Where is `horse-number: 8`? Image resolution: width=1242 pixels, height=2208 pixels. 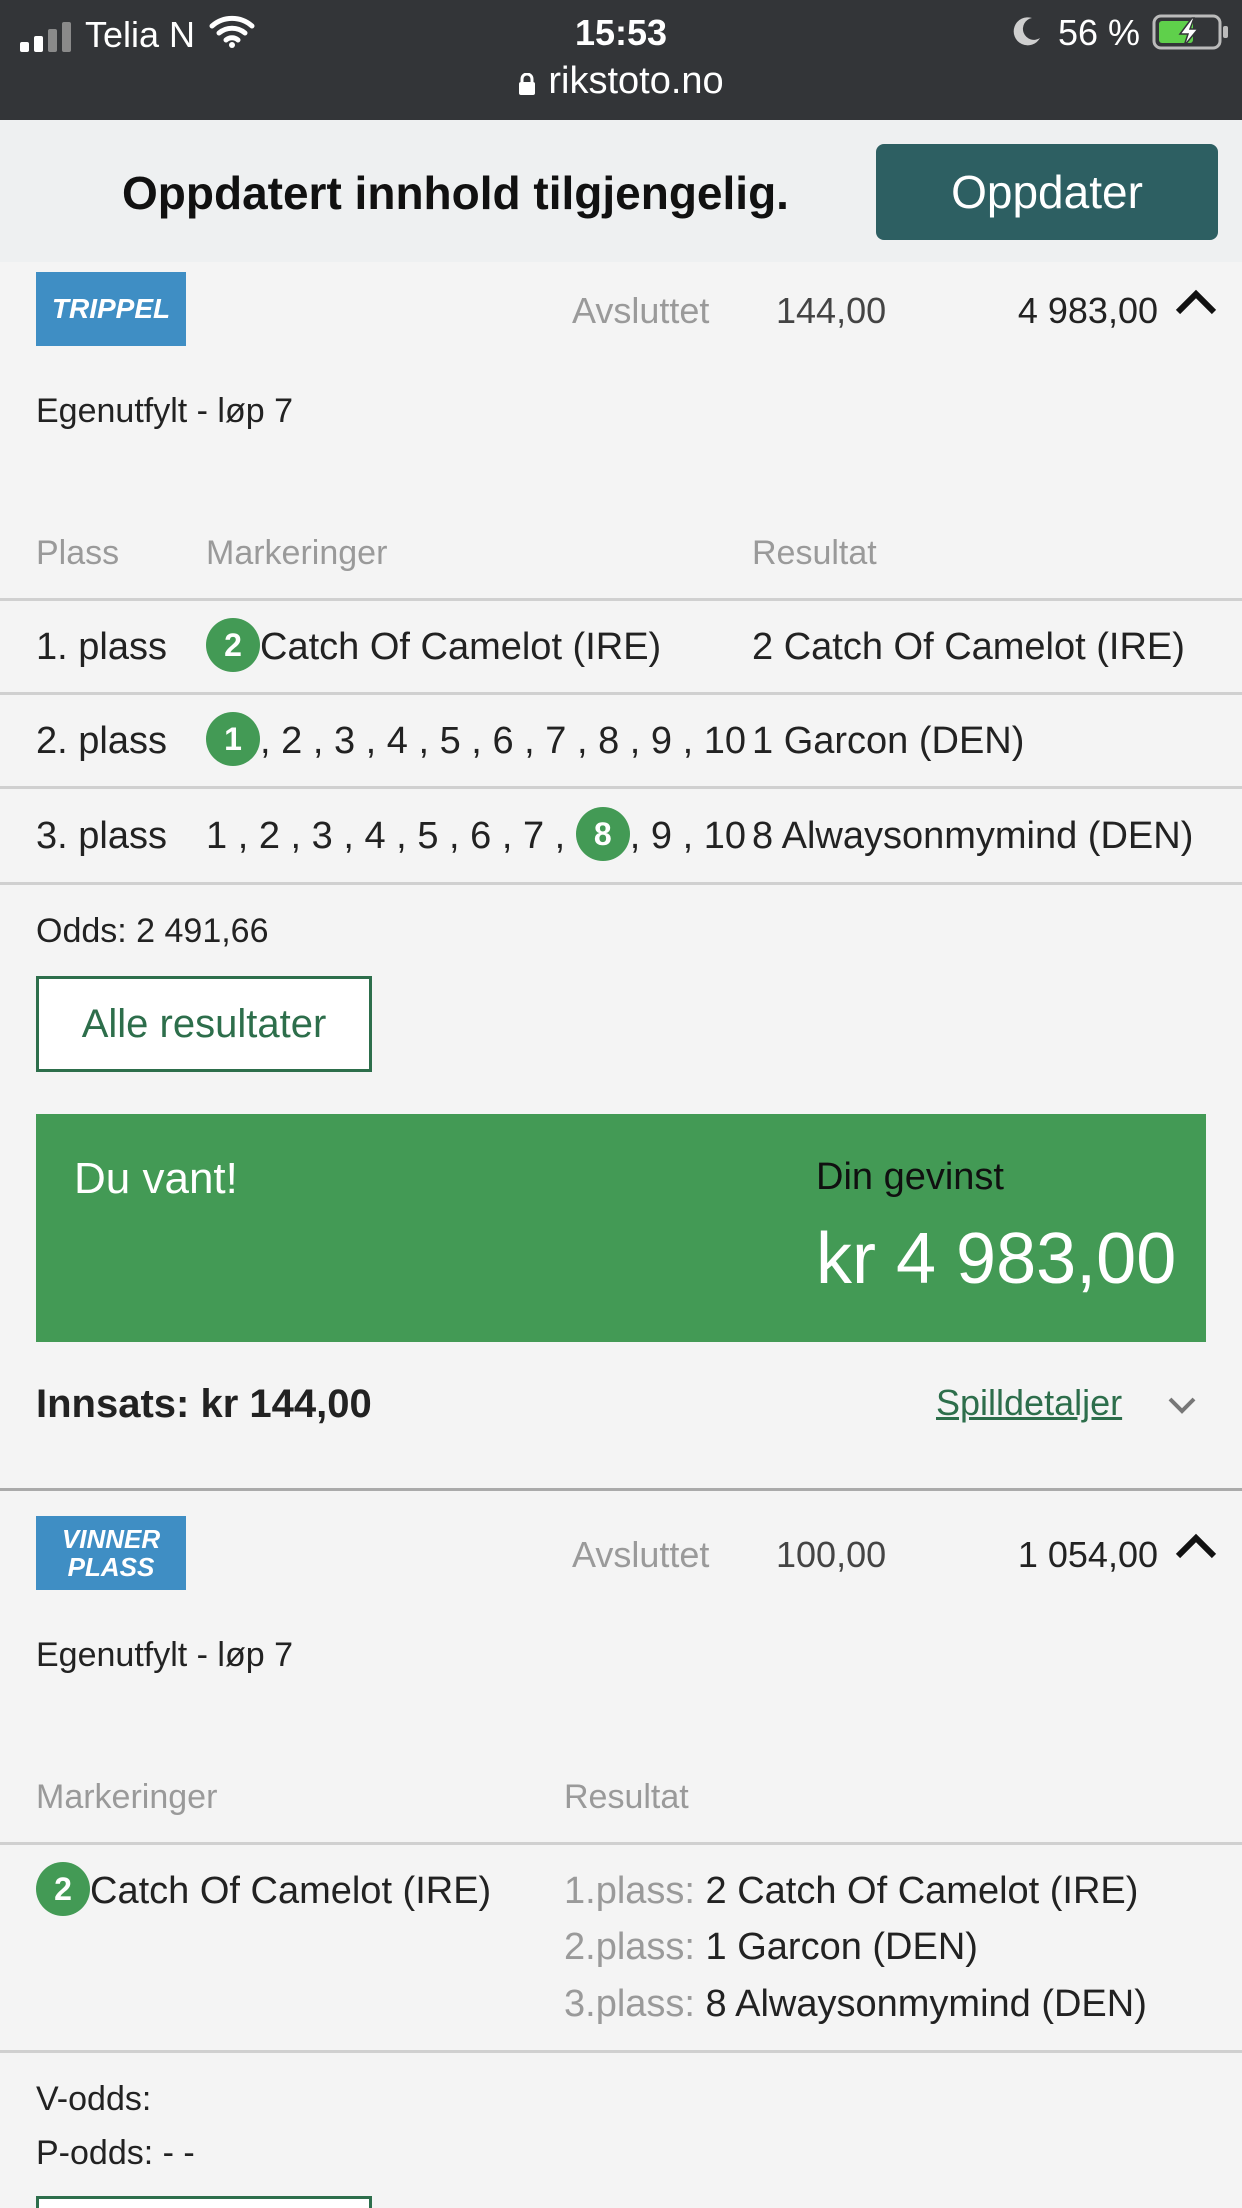
horse-number: 8 is located at coordinates (609, 741).